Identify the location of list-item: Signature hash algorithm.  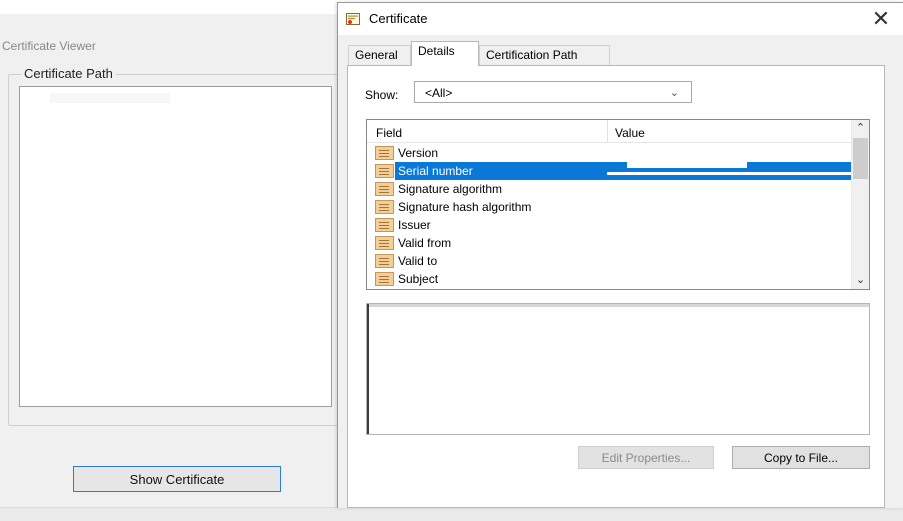
(609, 207).